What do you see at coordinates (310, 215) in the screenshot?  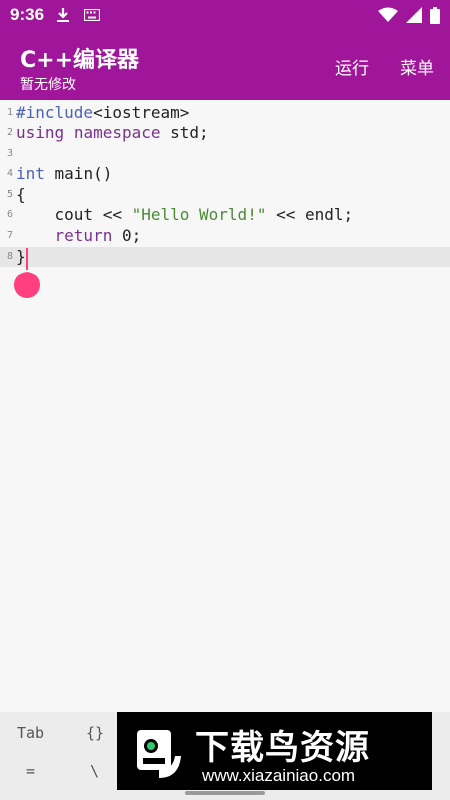 I see `code-token: << endl;` at bounding box center [310, 215].